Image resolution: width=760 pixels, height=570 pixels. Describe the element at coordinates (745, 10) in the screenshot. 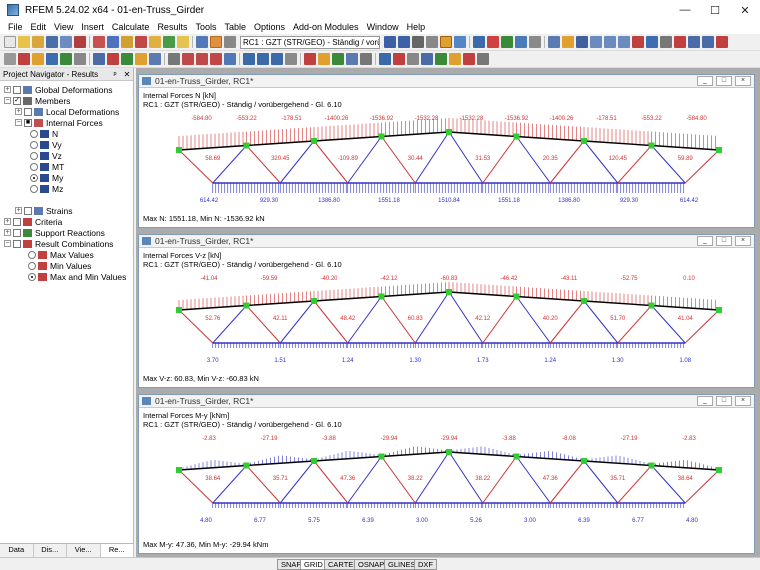

I see `close-button: ✕` at that location.